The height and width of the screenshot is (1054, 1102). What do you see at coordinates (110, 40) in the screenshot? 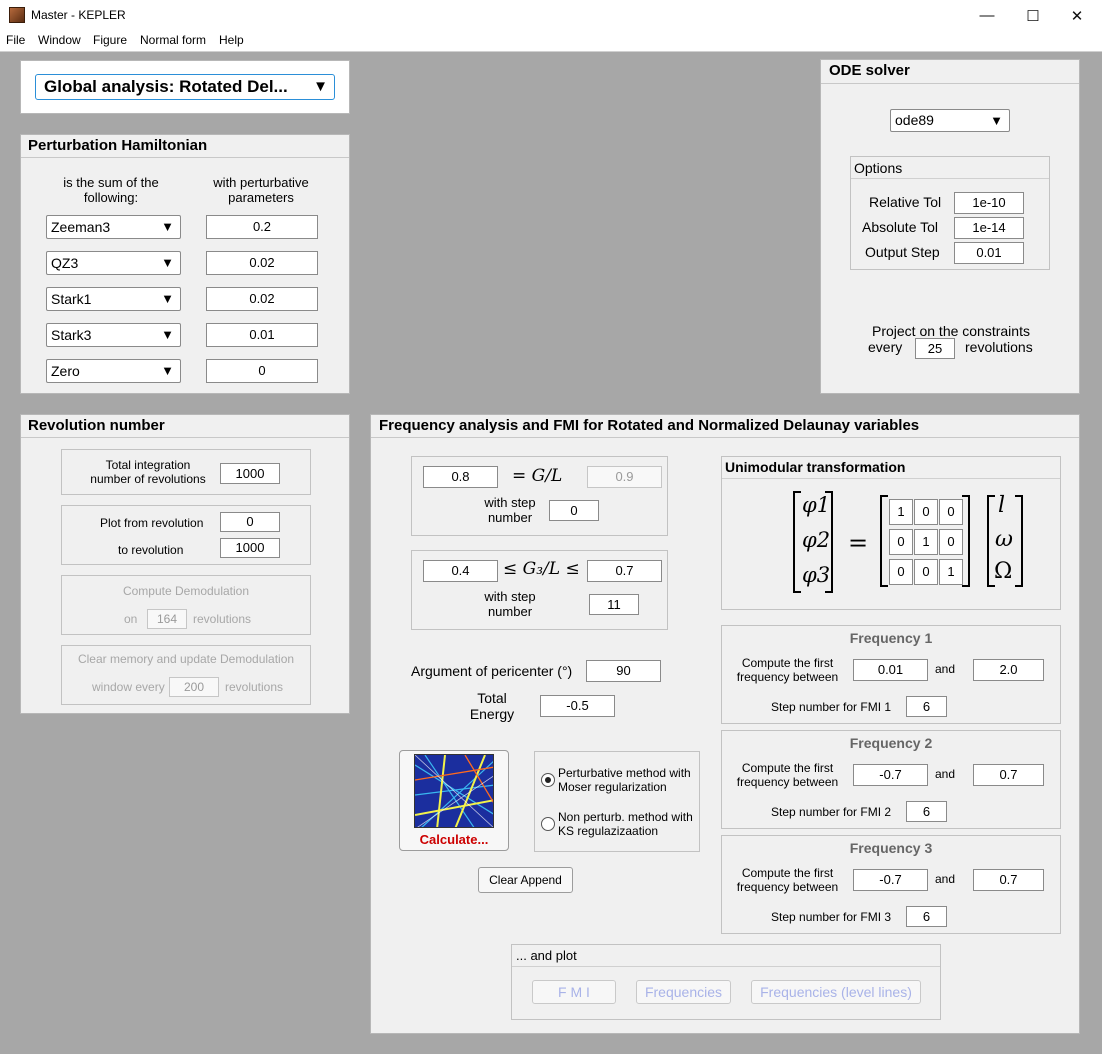
I see `menu-figure: Figure` at bounding box center [110, 40].